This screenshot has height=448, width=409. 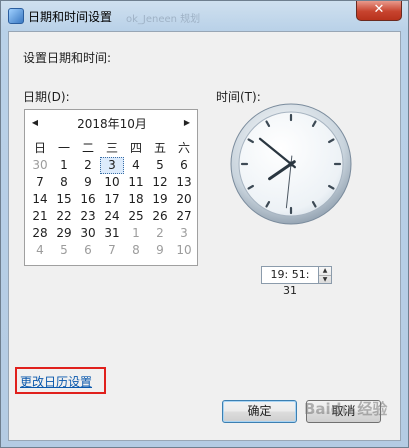 I want to click on calendar-day: 16, so click(x=88, y=199).